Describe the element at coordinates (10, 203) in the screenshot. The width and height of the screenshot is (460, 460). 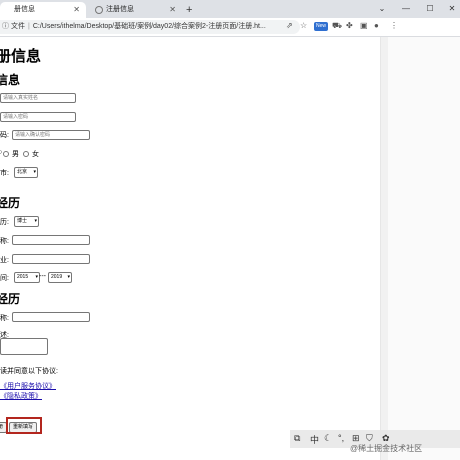
I see `section-education-heading: 经历` at that location.